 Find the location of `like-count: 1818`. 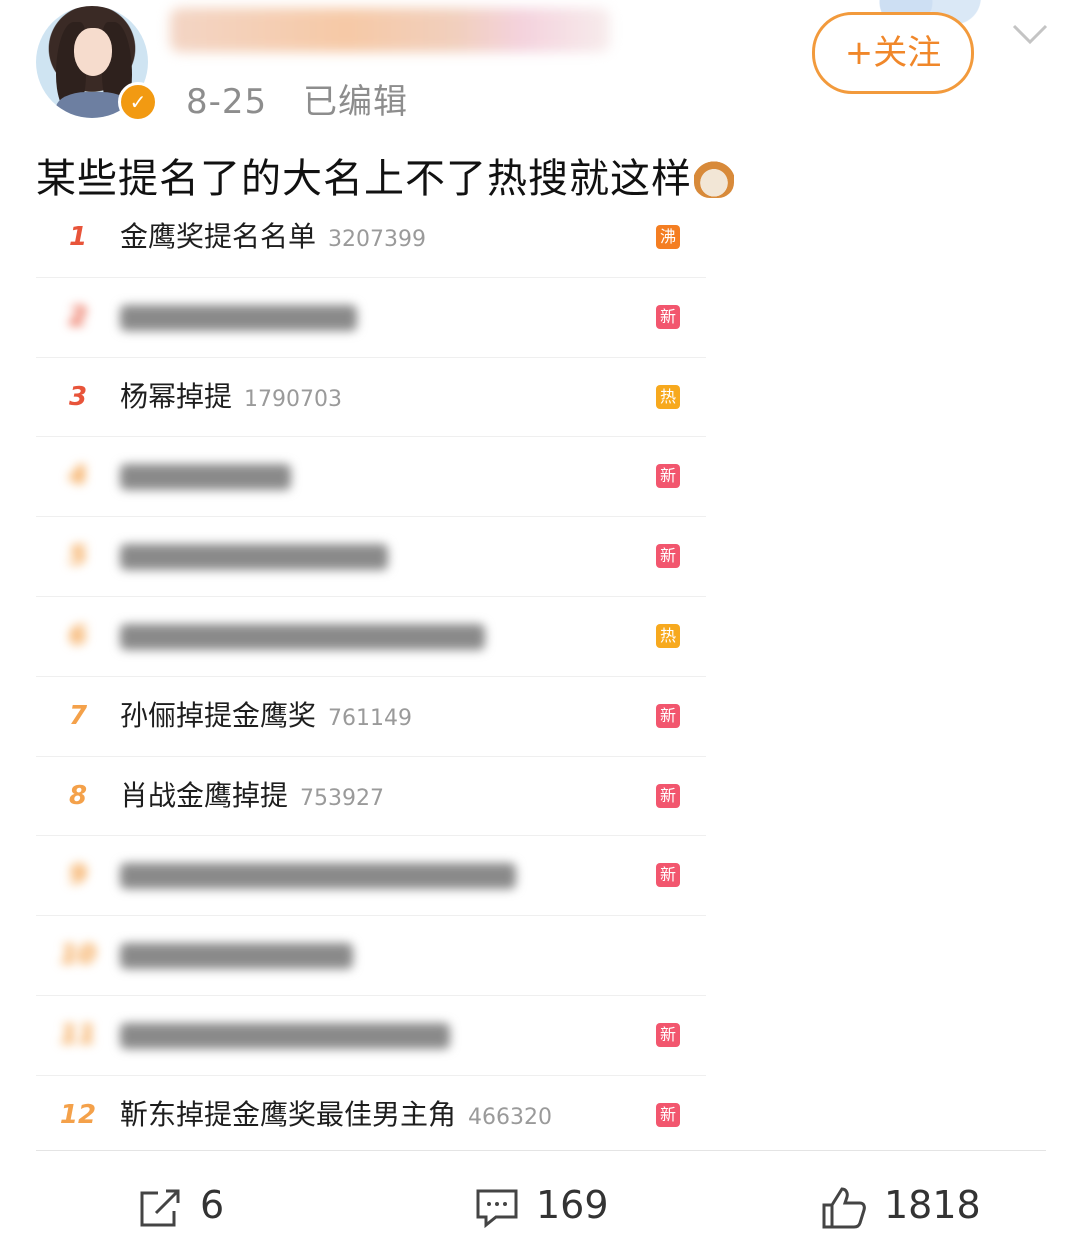

like-count: 1818 is located at coordinates (932, 1205).